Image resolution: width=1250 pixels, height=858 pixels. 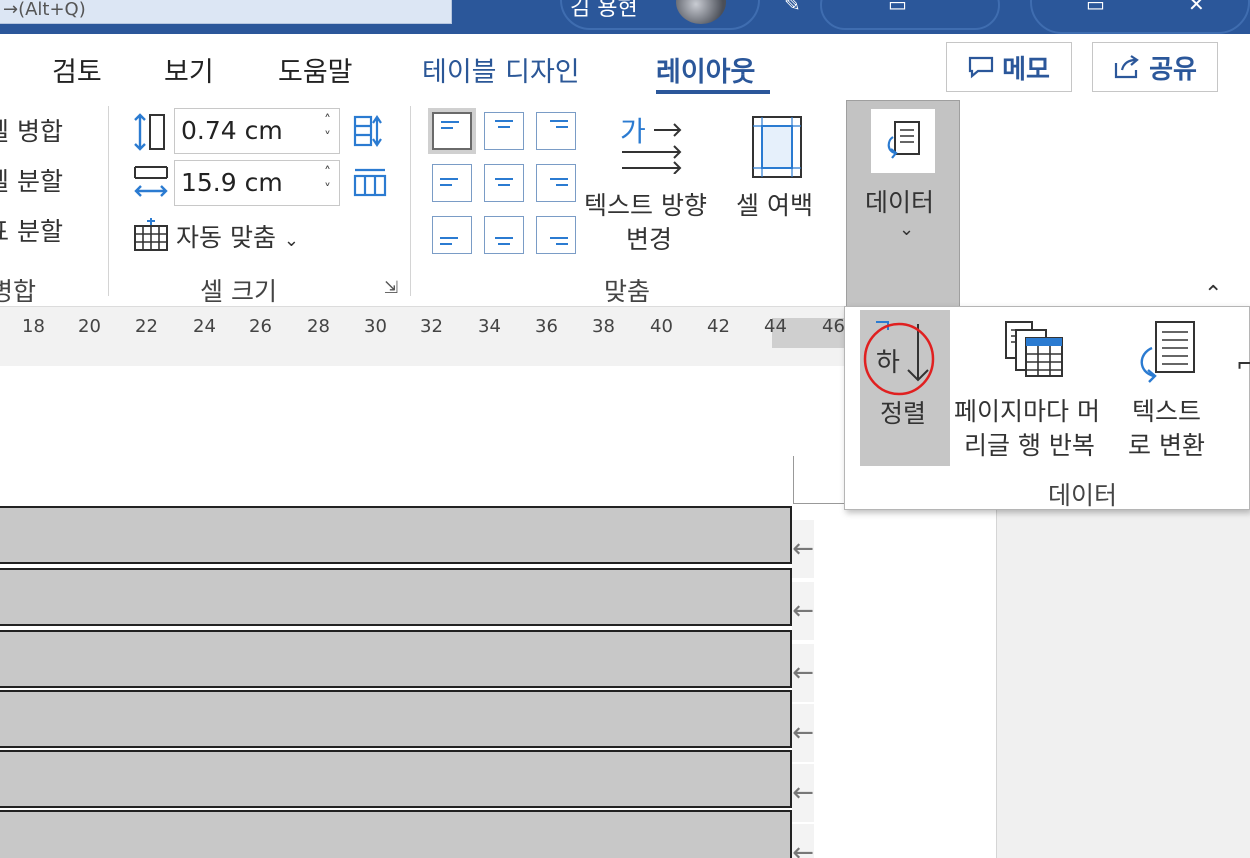 I want to click on ruler-tick: 36, so click(x=546, y=326).